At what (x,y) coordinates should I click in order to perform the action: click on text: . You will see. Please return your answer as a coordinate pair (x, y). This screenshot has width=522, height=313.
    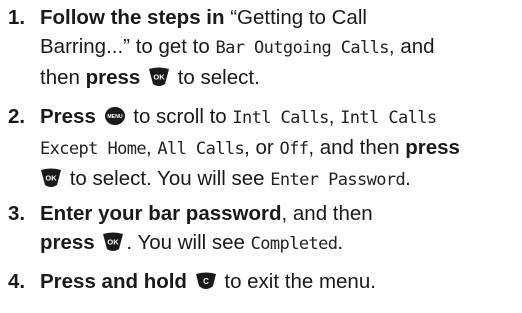
    Looking at the image, I should click on (188, 242).